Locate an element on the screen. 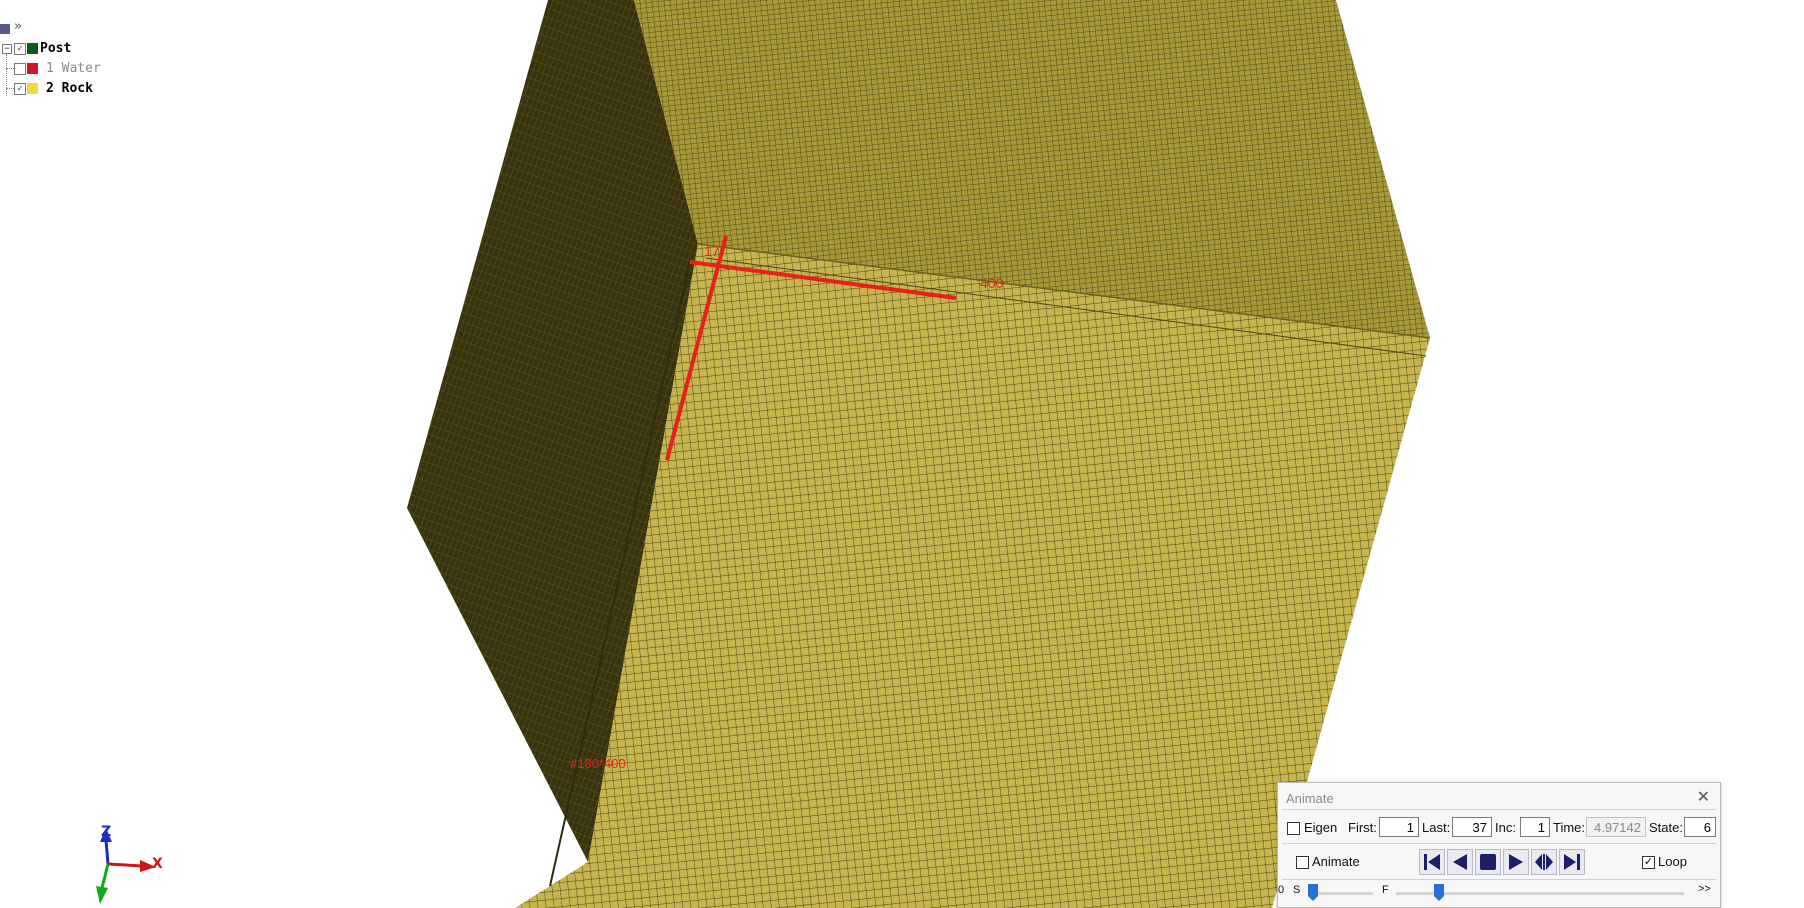 This screenshot has width=1804, height=908. speed-min-label: 0 is located at coordinates (1281, 890).